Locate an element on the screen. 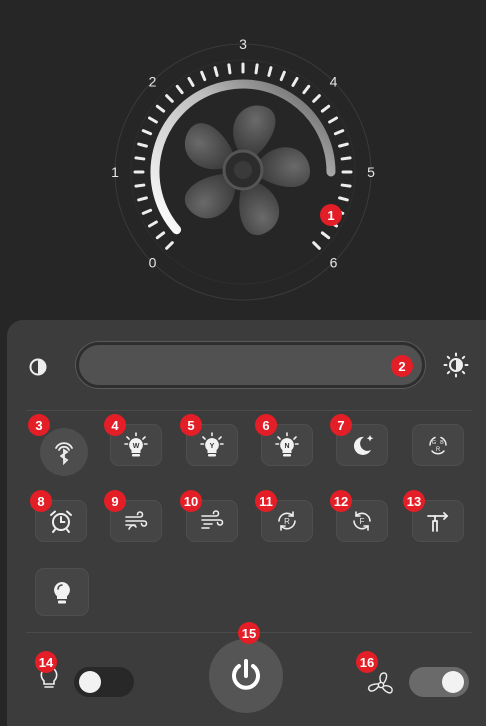 This screenshot has height=726, width=486. fan-toggle is located at coordinates (439, 682).